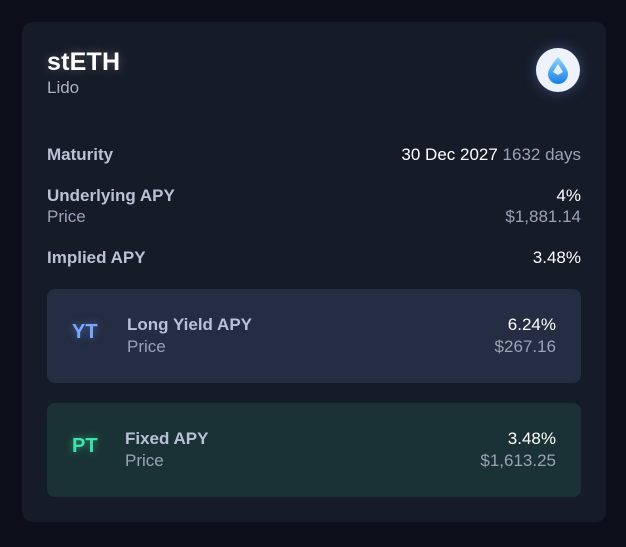 The height and width of the screenshot is (547, 626). I want to click on pt-apy-label: Fixed APY, so click(167, 438).